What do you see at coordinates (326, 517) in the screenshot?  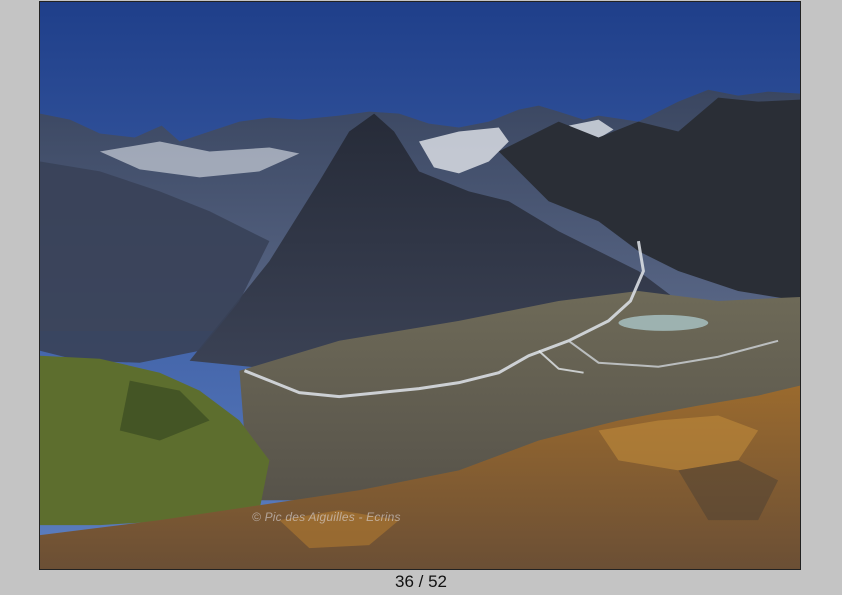 I see `photo-watermark: © Pic des Aiguilles - Ecrins` at bounding box center [326, 517].